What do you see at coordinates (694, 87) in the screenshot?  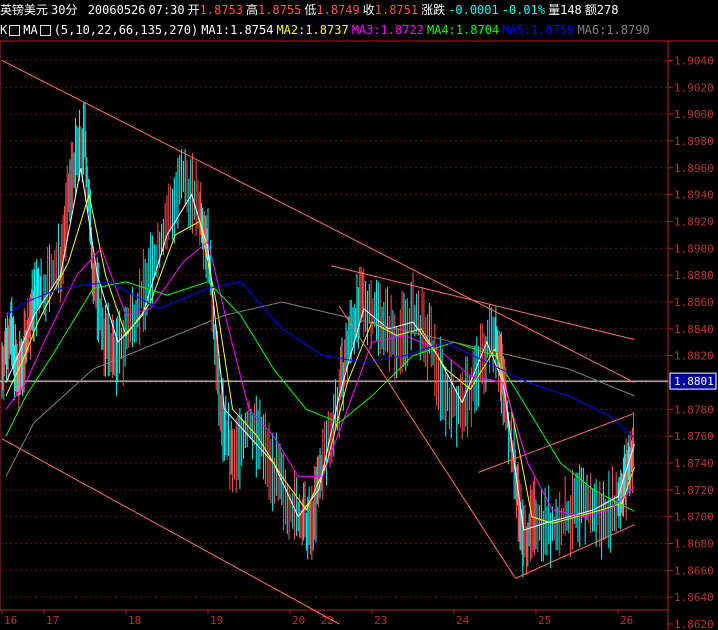 I see `y-tick-label: 1.9020` at bounding box center [694, 87].